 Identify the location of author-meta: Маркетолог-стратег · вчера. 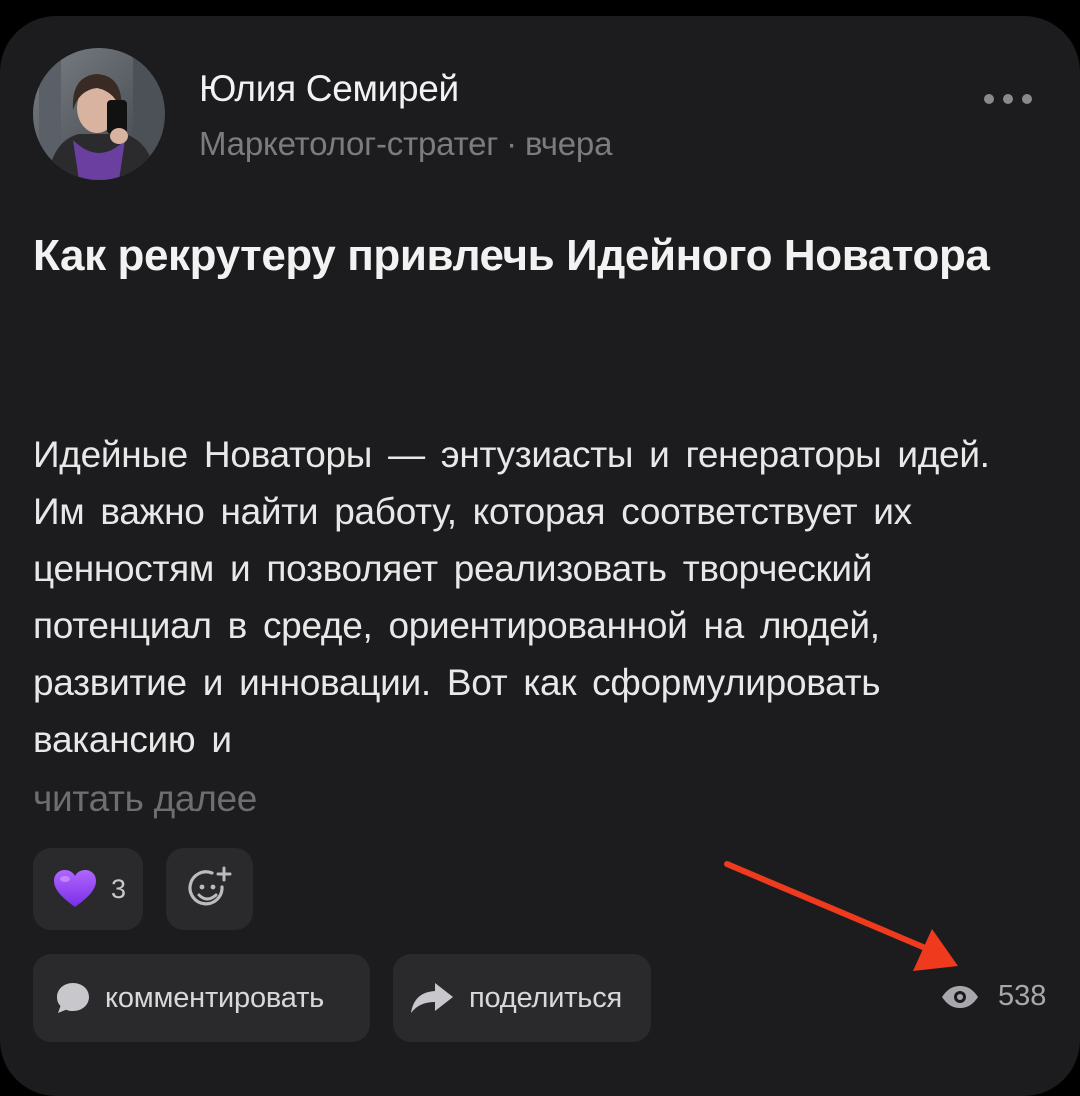
(405, 144).